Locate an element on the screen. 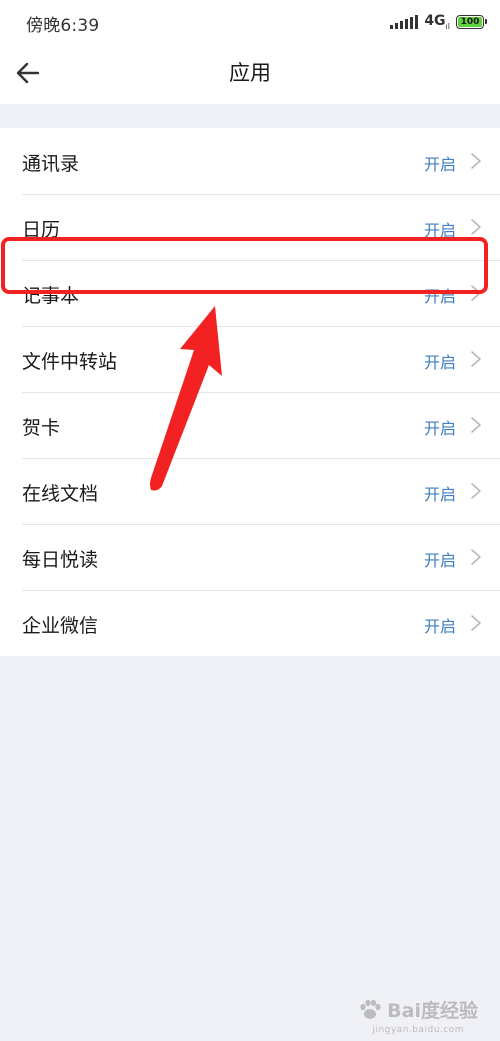  battery-icon: 100 is located at coordinates (471, 22).